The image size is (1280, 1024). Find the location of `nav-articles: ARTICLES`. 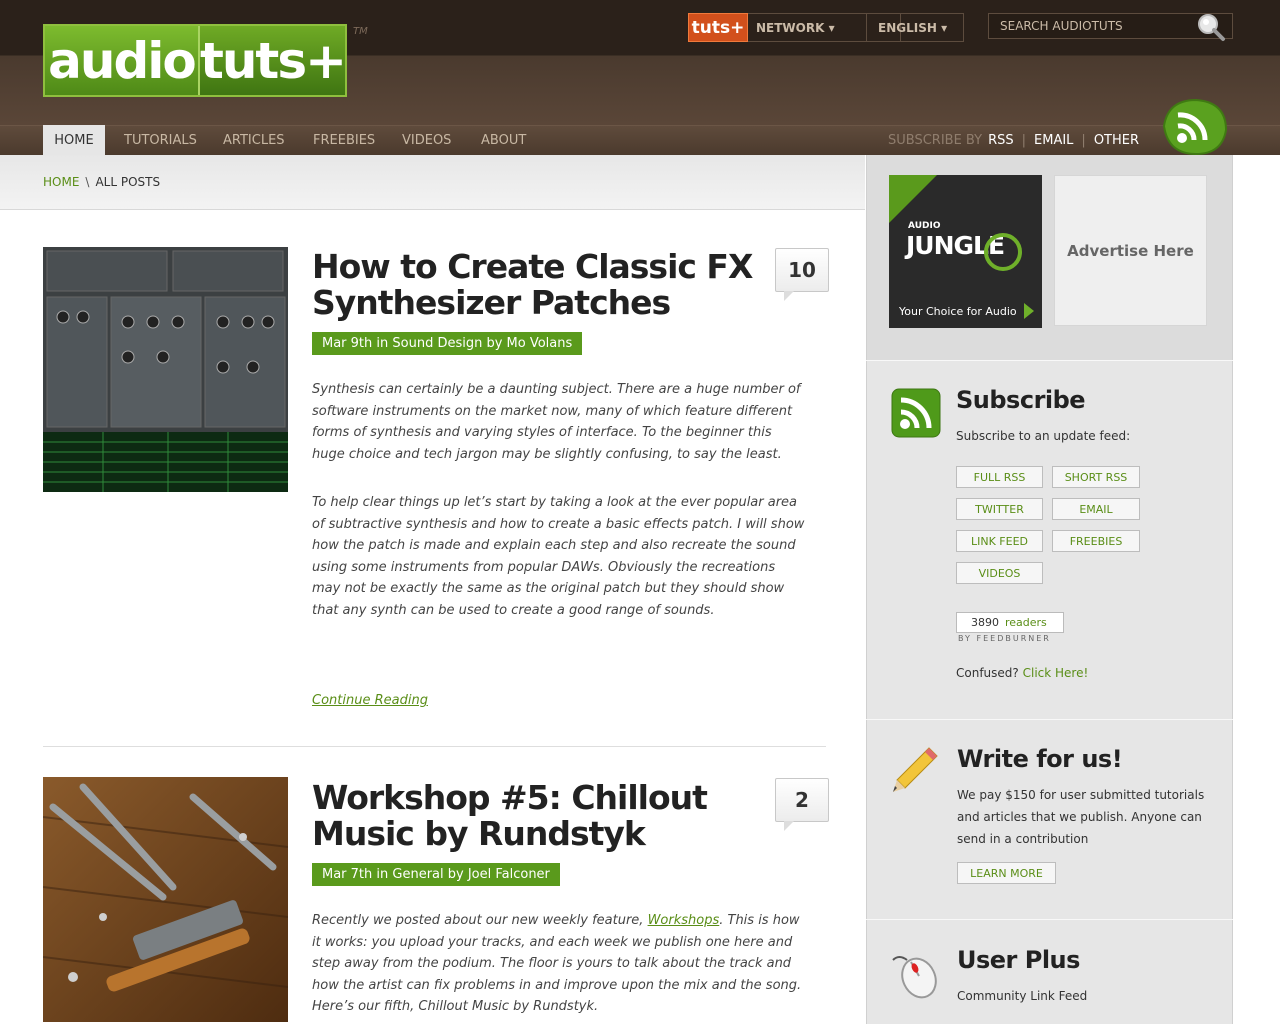

nav-articles: ARTICLES is located at coordinates (254, 140).